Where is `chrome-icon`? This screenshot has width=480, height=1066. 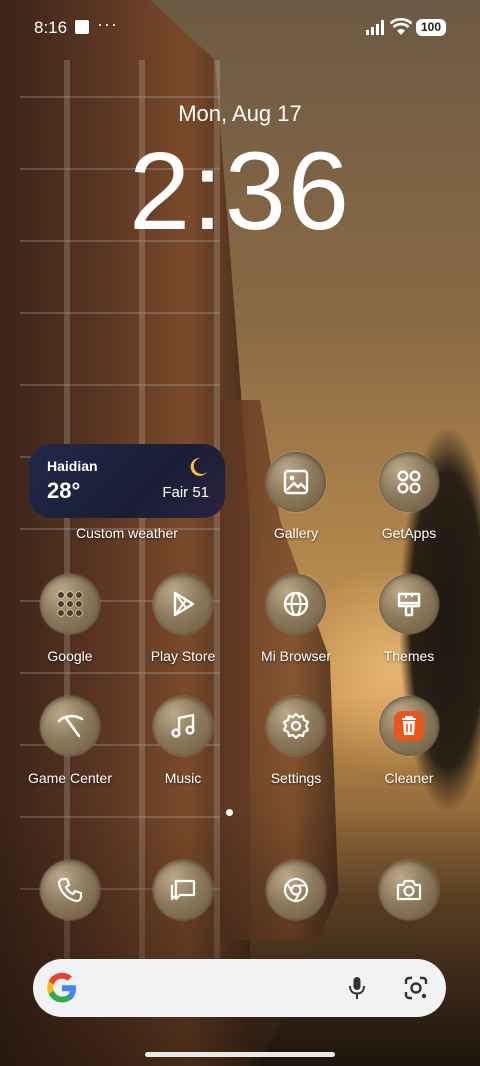
chrome-icon is located at coordinates (296, 890).